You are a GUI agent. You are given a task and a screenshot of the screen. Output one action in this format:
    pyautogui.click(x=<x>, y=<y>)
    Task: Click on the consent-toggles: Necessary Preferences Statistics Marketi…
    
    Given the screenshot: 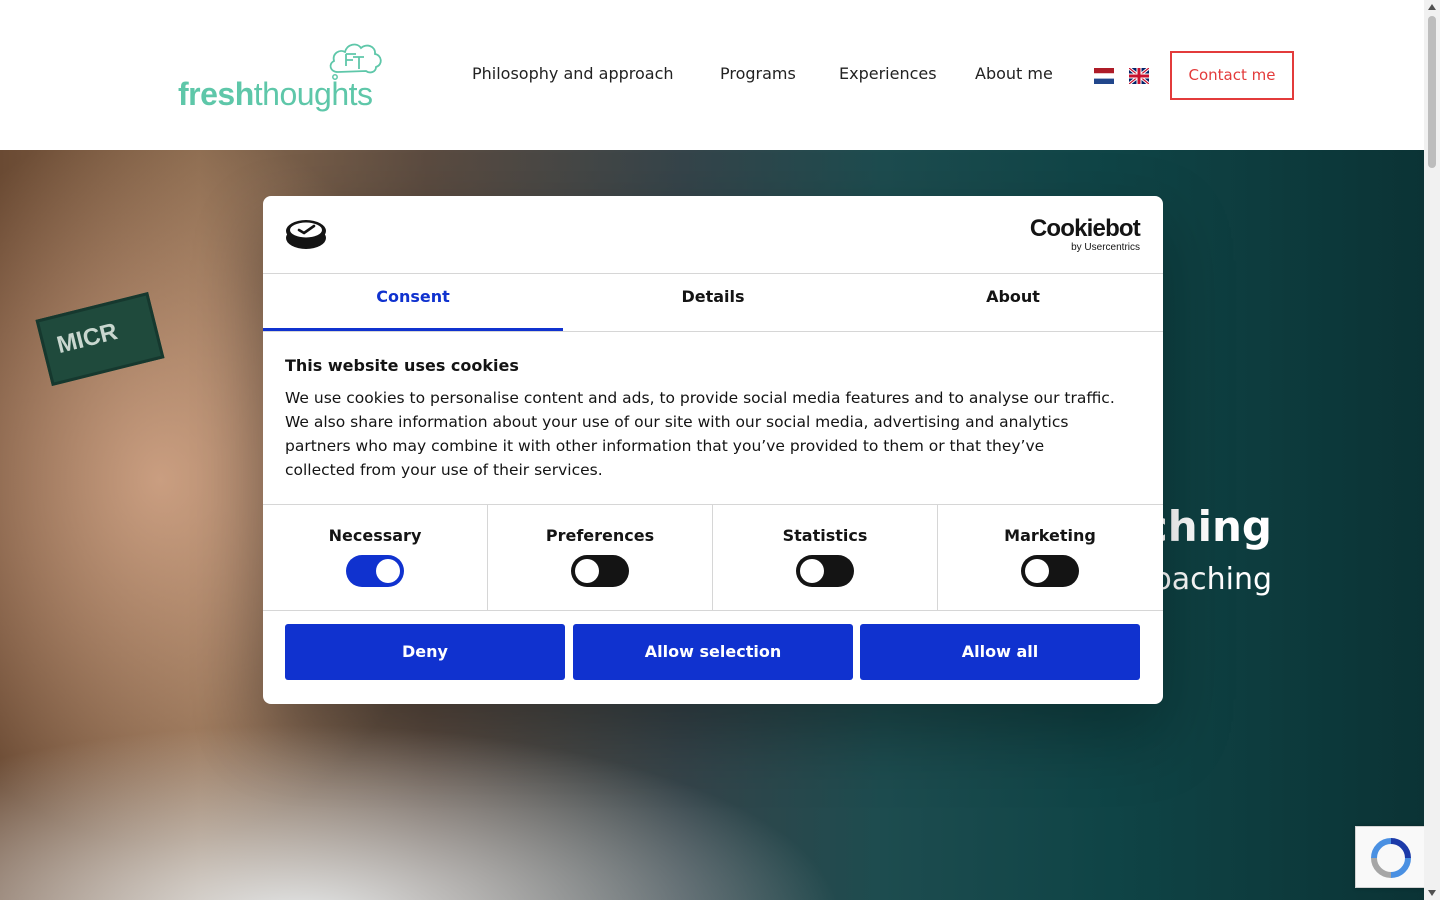 What is the action you would take?
    pyautogui.click(x=713, y=557)
    